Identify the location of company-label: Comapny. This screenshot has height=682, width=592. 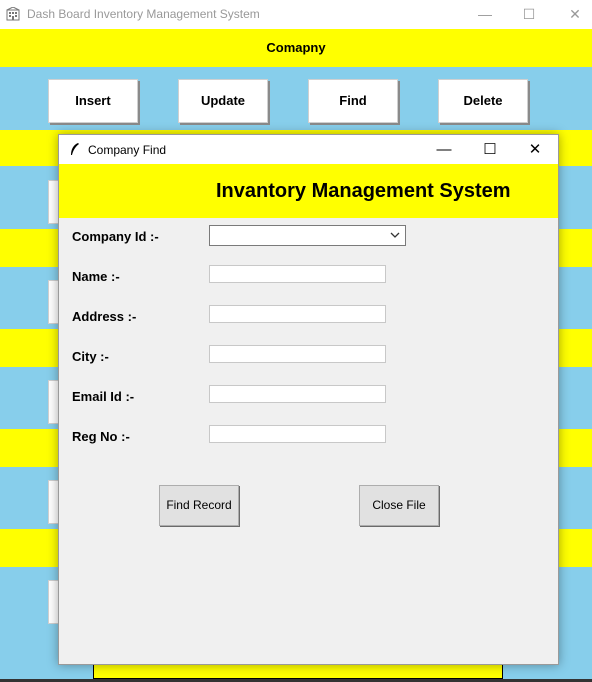
(296, 47).